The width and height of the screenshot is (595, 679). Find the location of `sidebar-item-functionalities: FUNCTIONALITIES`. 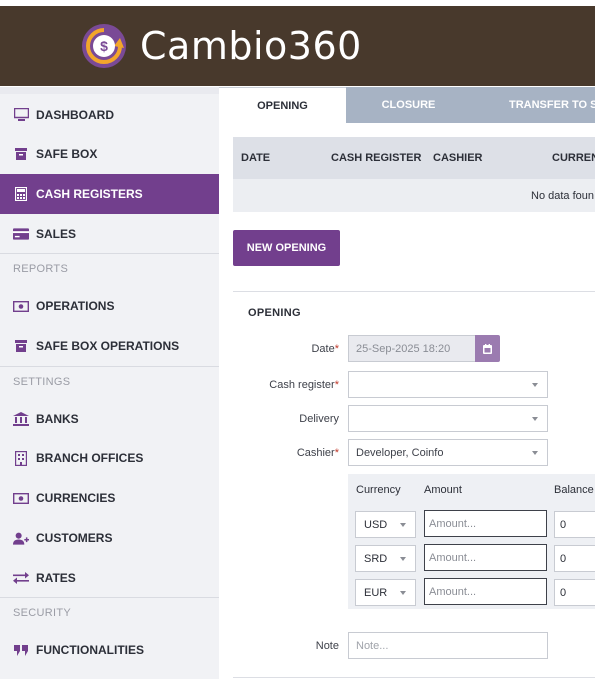

sidebar-item-functionalities: FUNCTIONALITIES is located at coordinates (109, 650).